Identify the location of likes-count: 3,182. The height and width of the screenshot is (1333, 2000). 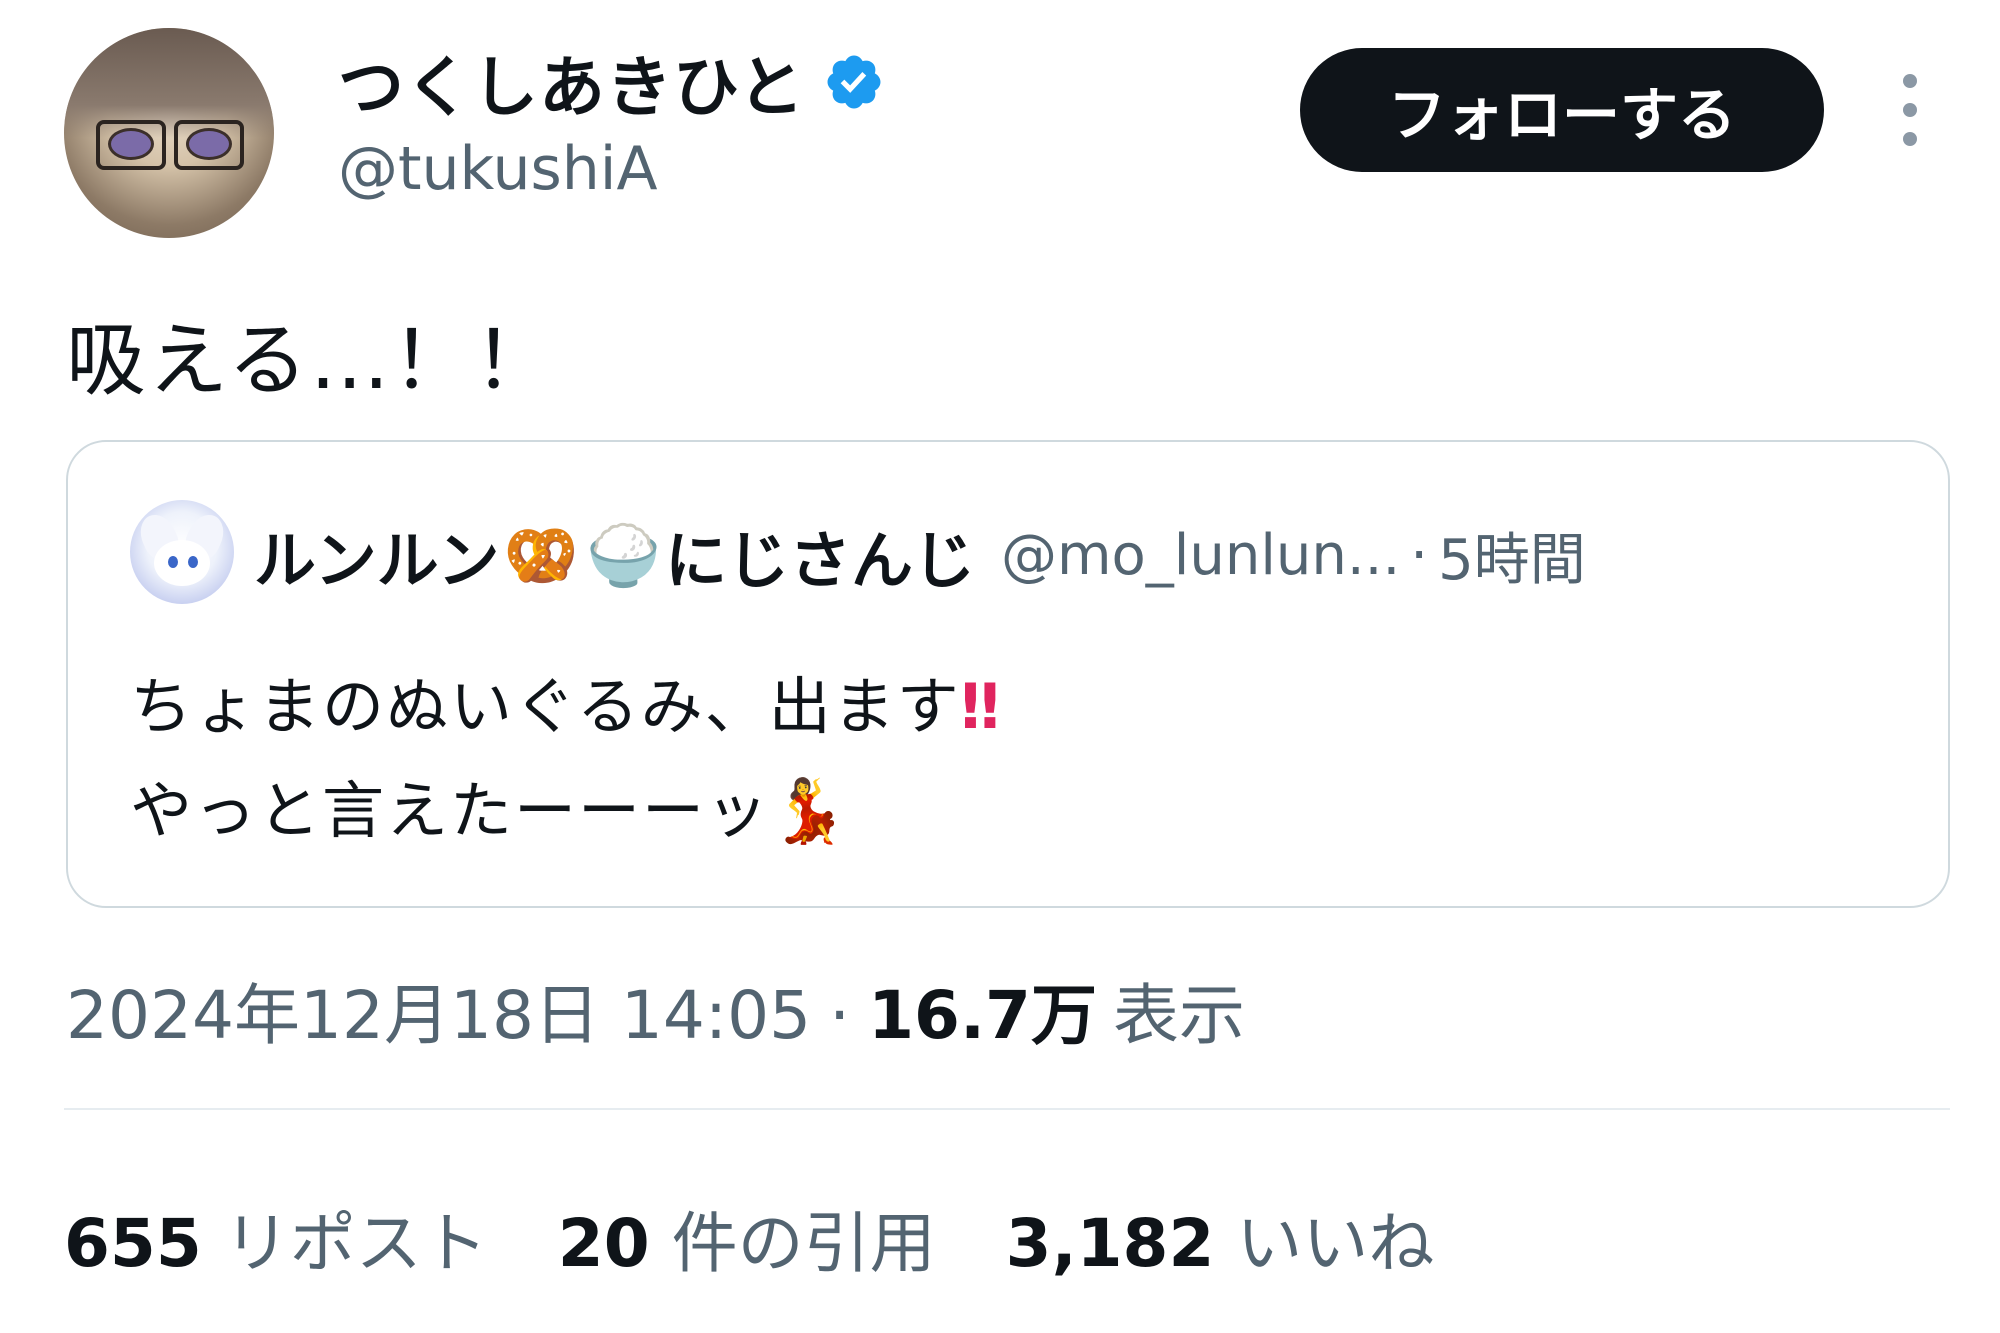
(1110, 1243).